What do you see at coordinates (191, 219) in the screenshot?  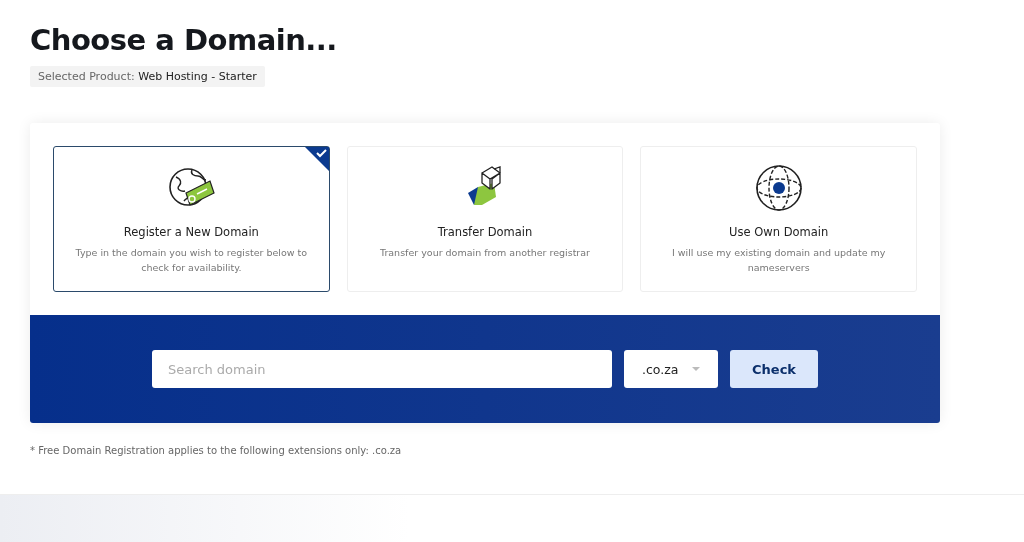 I see `option-card: Register a New Domain Type in the domain you wish to register below to check for availability.` at bounding box center [191, 219].